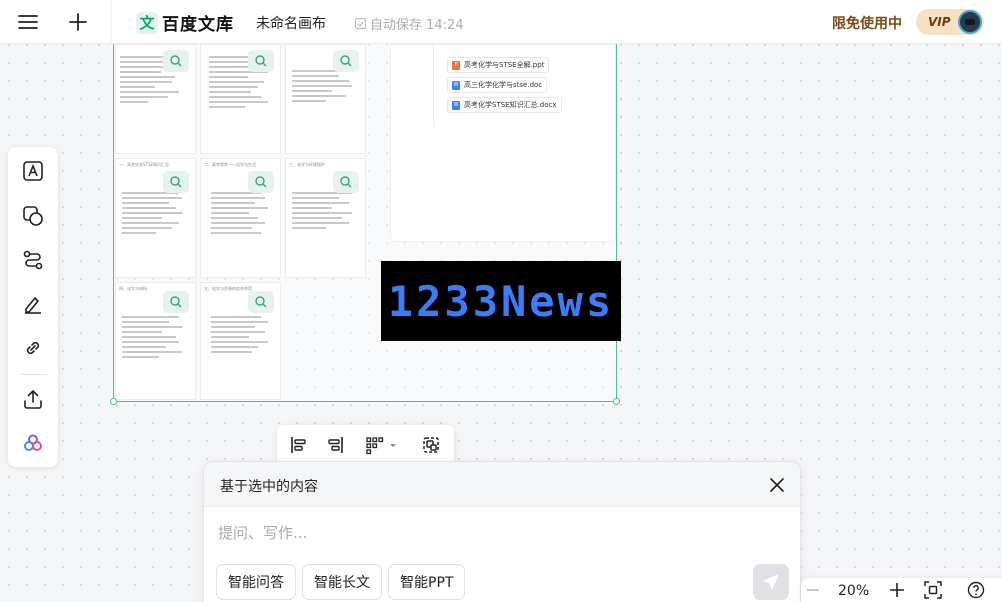 The width and height of the screenshot is (1002, 602). What do you see at coordinates (269, 487) in the screenshot?
I see `ai-panel-title: 基于选中的内容` at bounding box center [269, 487].